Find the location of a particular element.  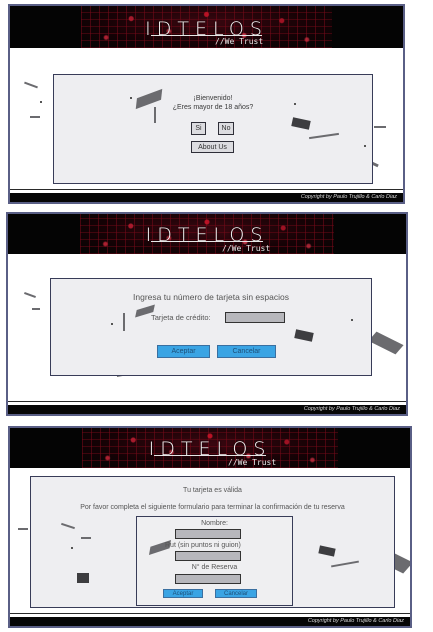

card-number-input is located at coordinates (255, 317).